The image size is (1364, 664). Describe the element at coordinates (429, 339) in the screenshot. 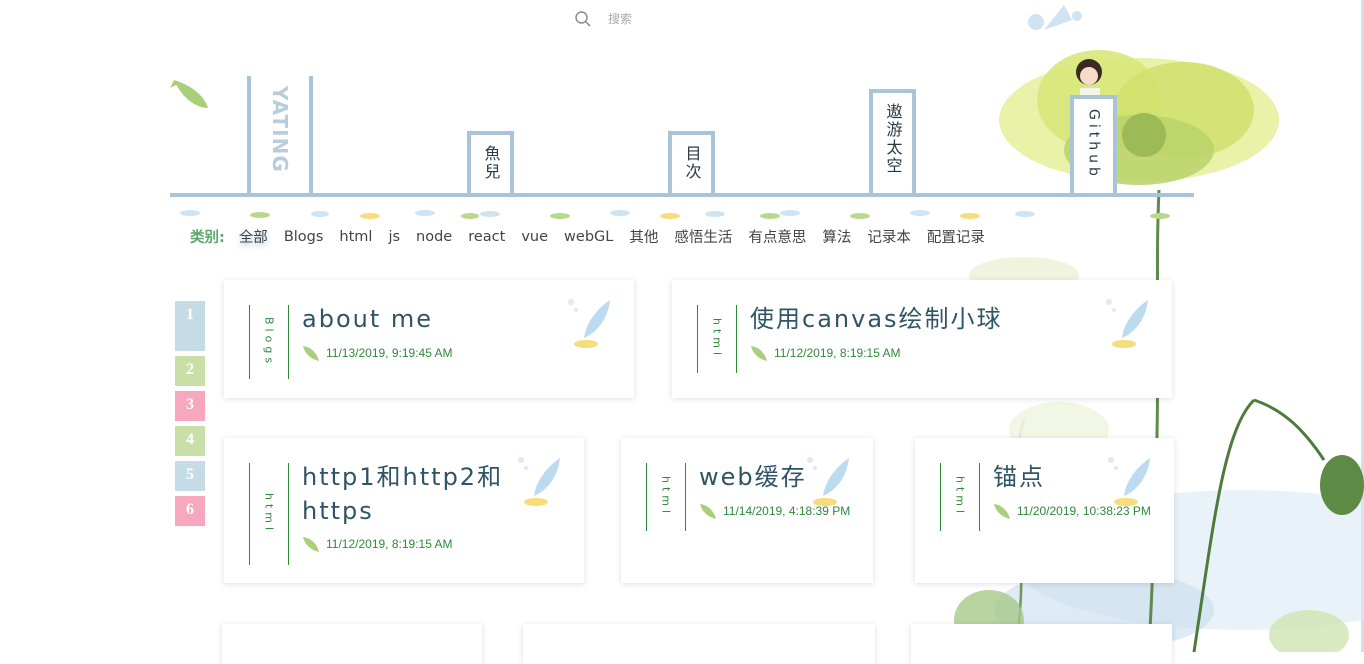

I see `post-card: Blogs about me 11/13/2019, 9:19:45 AM` at that location.